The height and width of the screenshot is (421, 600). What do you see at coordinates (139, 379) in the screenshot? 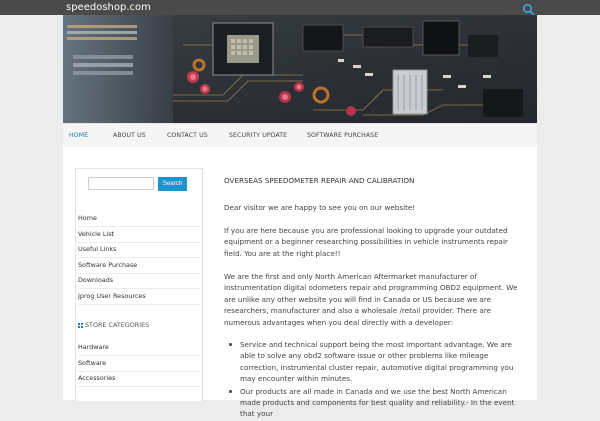
I see `category-link-accessories: Accessories` at bounding box center [139, 379].